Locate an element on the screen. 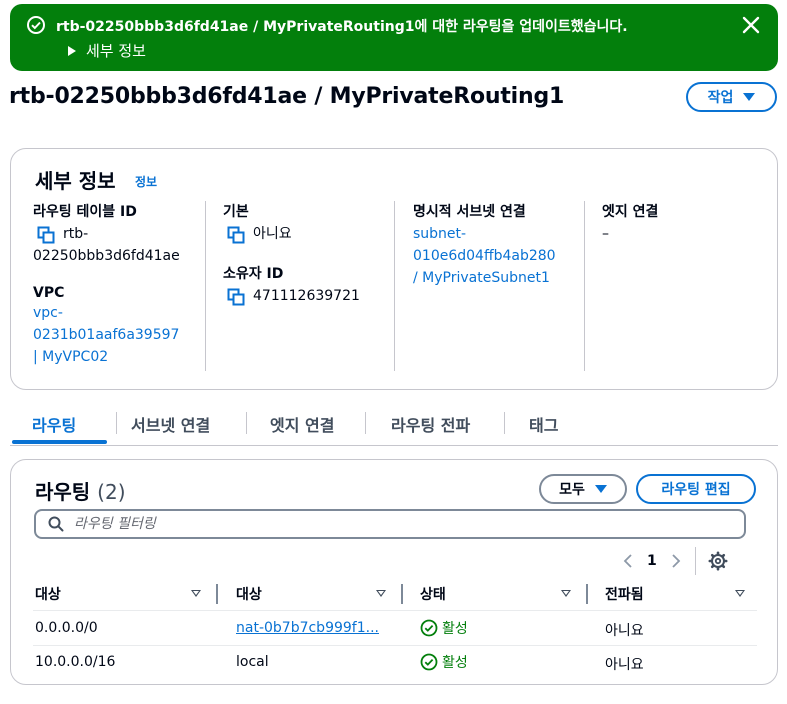 This screenshot has height=704, width=787. owner-id-label: 소유자 ID is located at coordinates (253, 274).